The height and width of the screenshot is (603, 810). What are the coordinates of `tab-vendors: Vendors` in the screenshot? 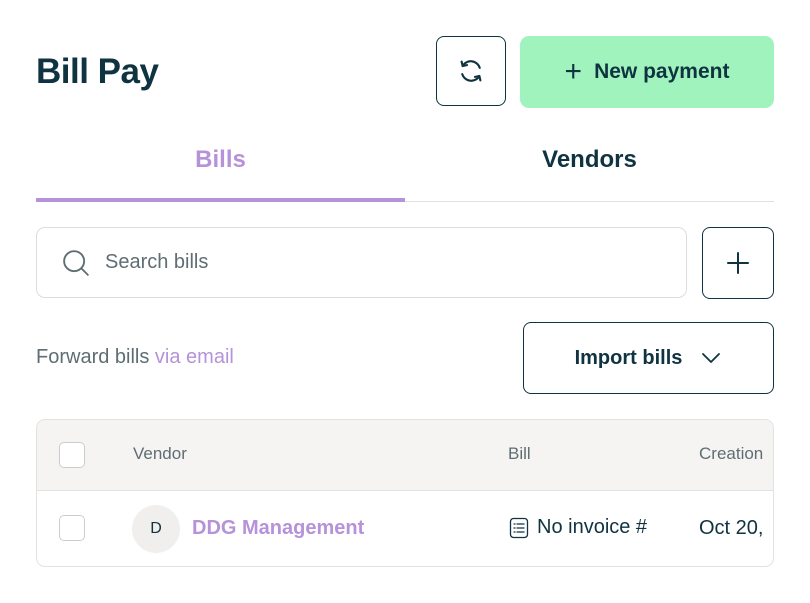 It's located at (589, 169).